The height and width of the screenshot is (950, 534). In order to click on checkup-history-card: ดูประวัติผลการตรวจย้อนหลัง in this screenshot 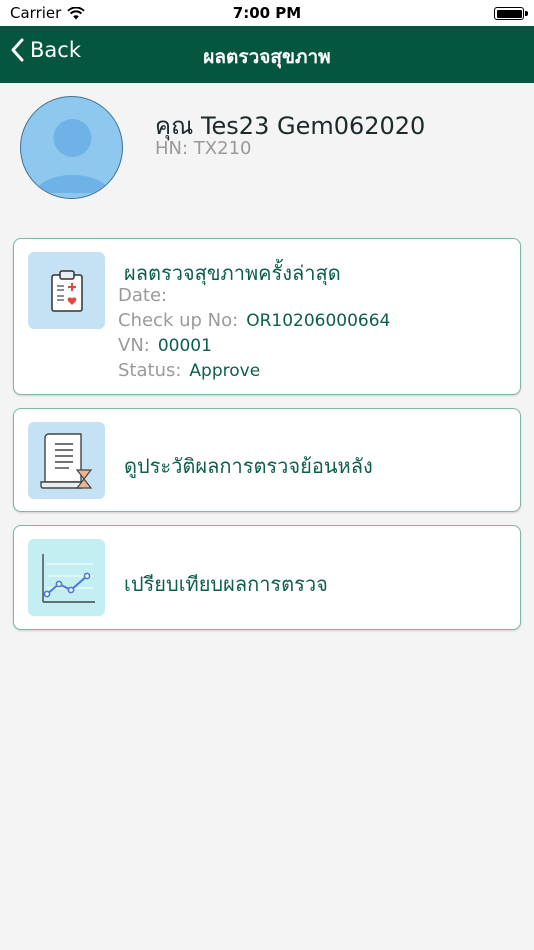, I will do `click(267, 460)`.